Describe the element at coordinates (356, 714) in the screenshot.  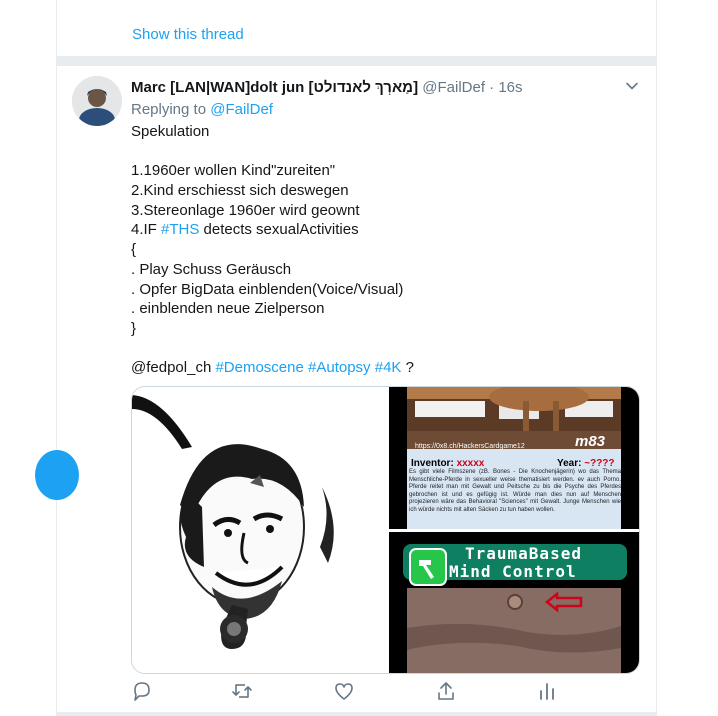
I see `bottom-separator` at that location.